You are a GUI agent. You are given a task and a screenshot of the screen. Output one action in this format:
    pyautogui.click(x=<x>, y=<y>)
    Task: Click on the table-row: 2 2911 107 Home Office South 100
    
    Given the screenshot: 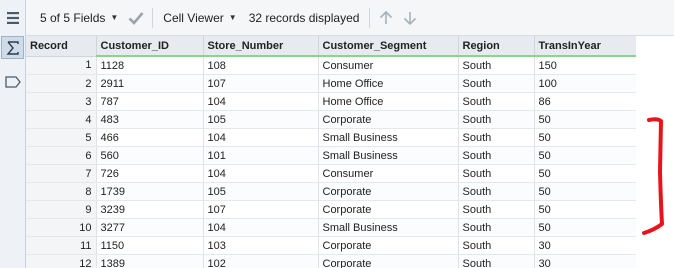 What is the action you would take?
    pyautogui.click(x=331, y=83)
    